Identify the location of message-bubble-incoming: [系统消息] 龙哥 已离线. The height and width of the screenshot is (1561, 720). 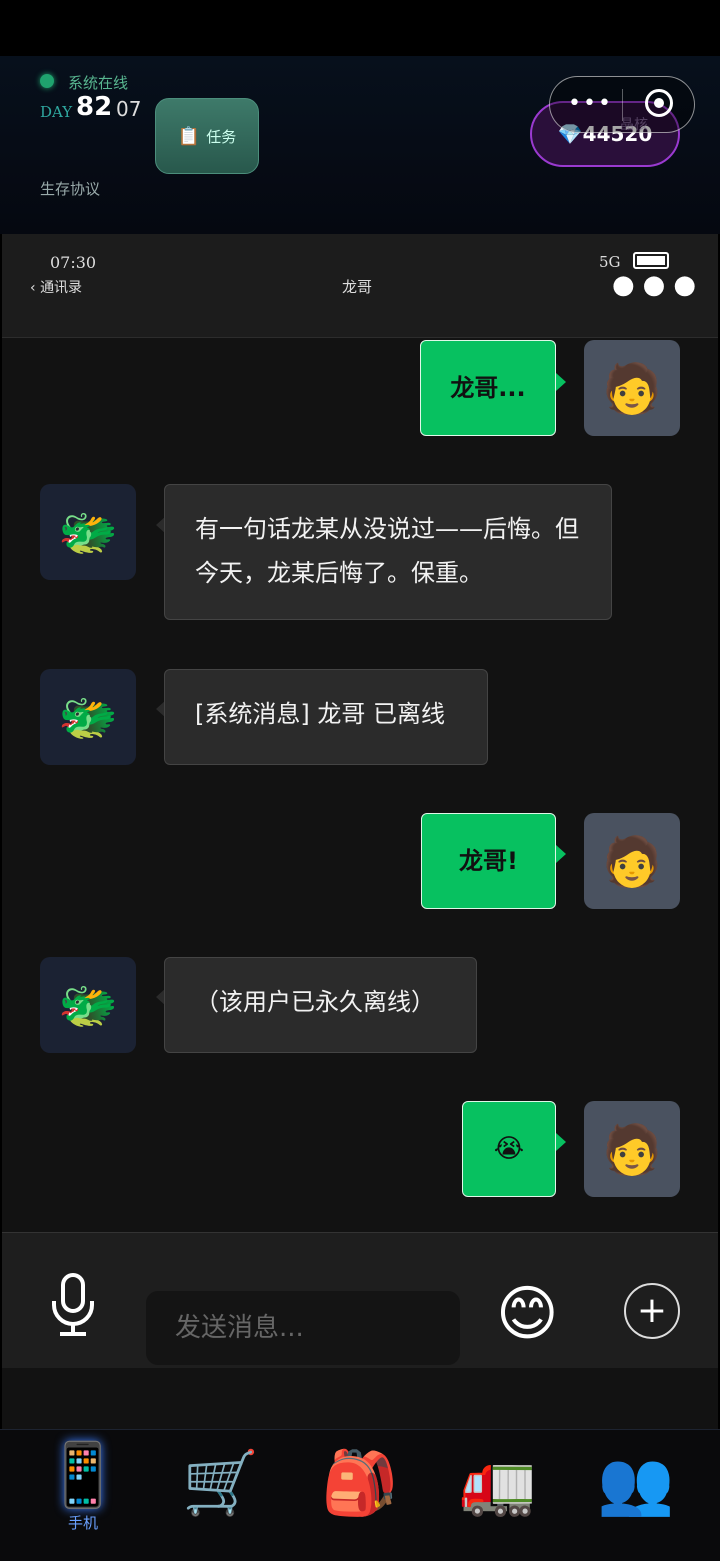
(326, 717).